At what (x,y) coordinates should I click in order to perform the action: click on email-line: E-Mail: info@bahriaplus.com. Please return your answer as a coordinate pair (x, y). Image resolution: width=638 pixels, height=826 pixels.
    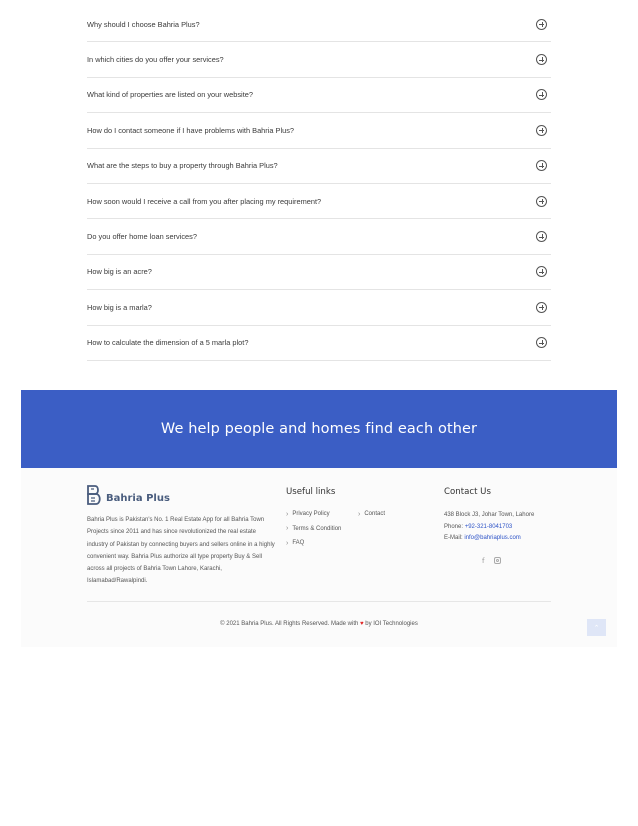
    Looking at the image, I should click on (489, 539).